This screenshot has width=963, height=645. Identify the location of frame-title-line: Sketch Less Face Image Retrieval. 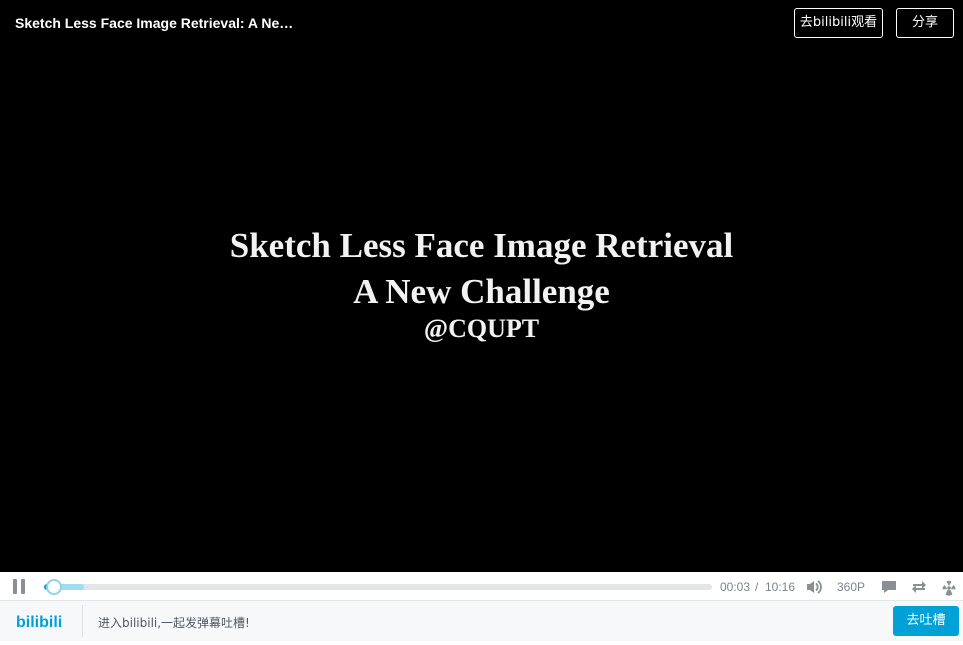
(481, 245).